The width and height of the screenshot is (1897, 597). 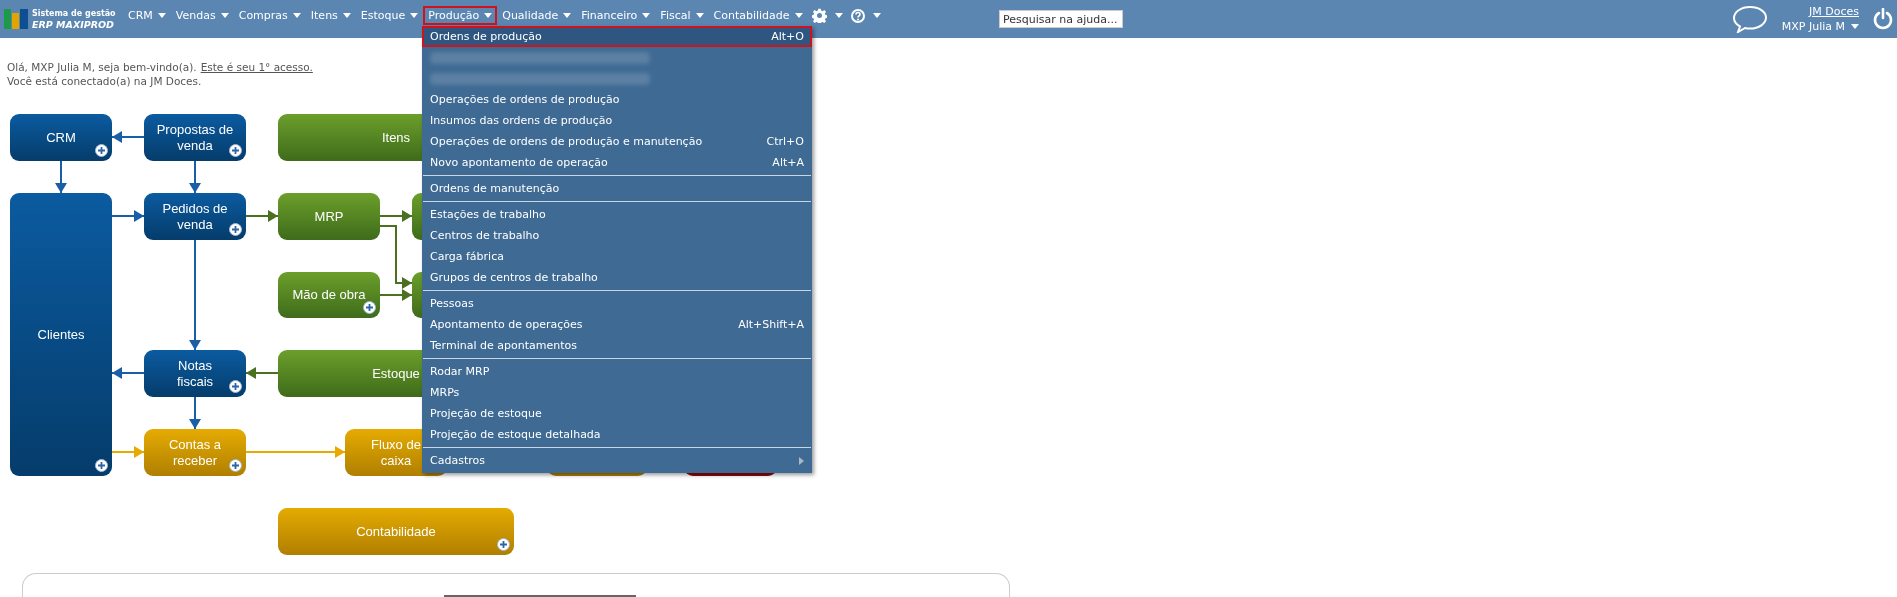 What do you see at coordinates (16, 19) in the screenshot?
I see `logo-icon` at bounding box center [16, 19].